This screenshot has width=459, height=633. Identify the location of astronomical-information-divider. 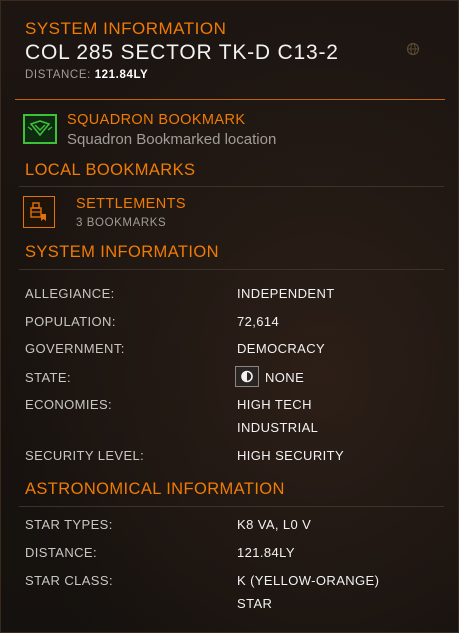
(231, 506).